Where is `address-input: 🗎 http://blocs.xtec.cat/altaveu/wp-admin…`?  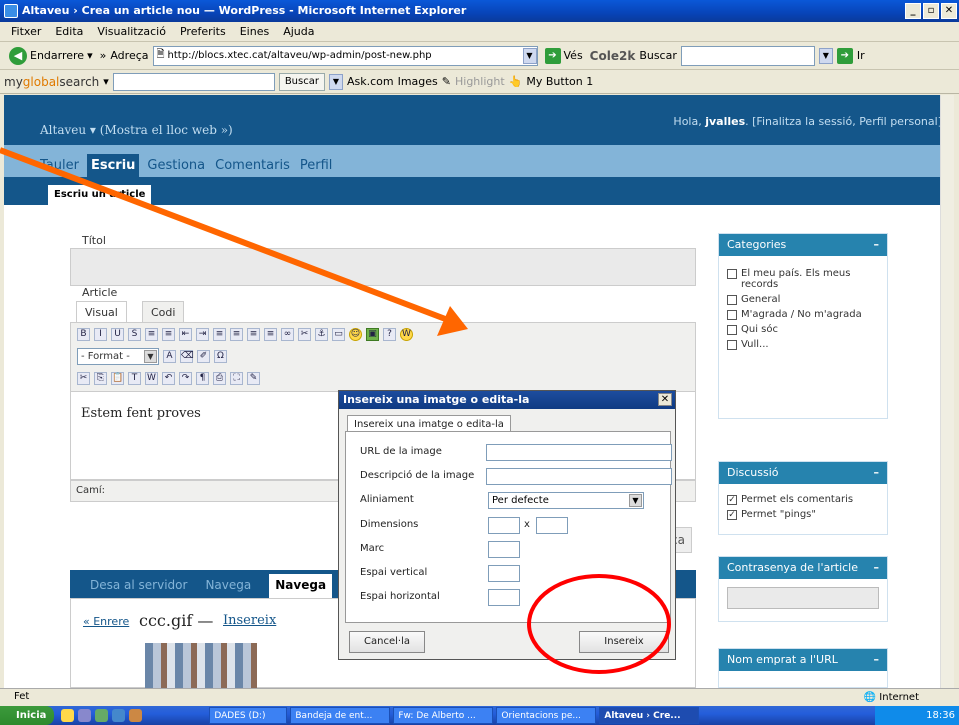
address-input: 🗎 http://blocs.xtec.cat/altaveu/wp-admin… is located at coordinates (345, 55).